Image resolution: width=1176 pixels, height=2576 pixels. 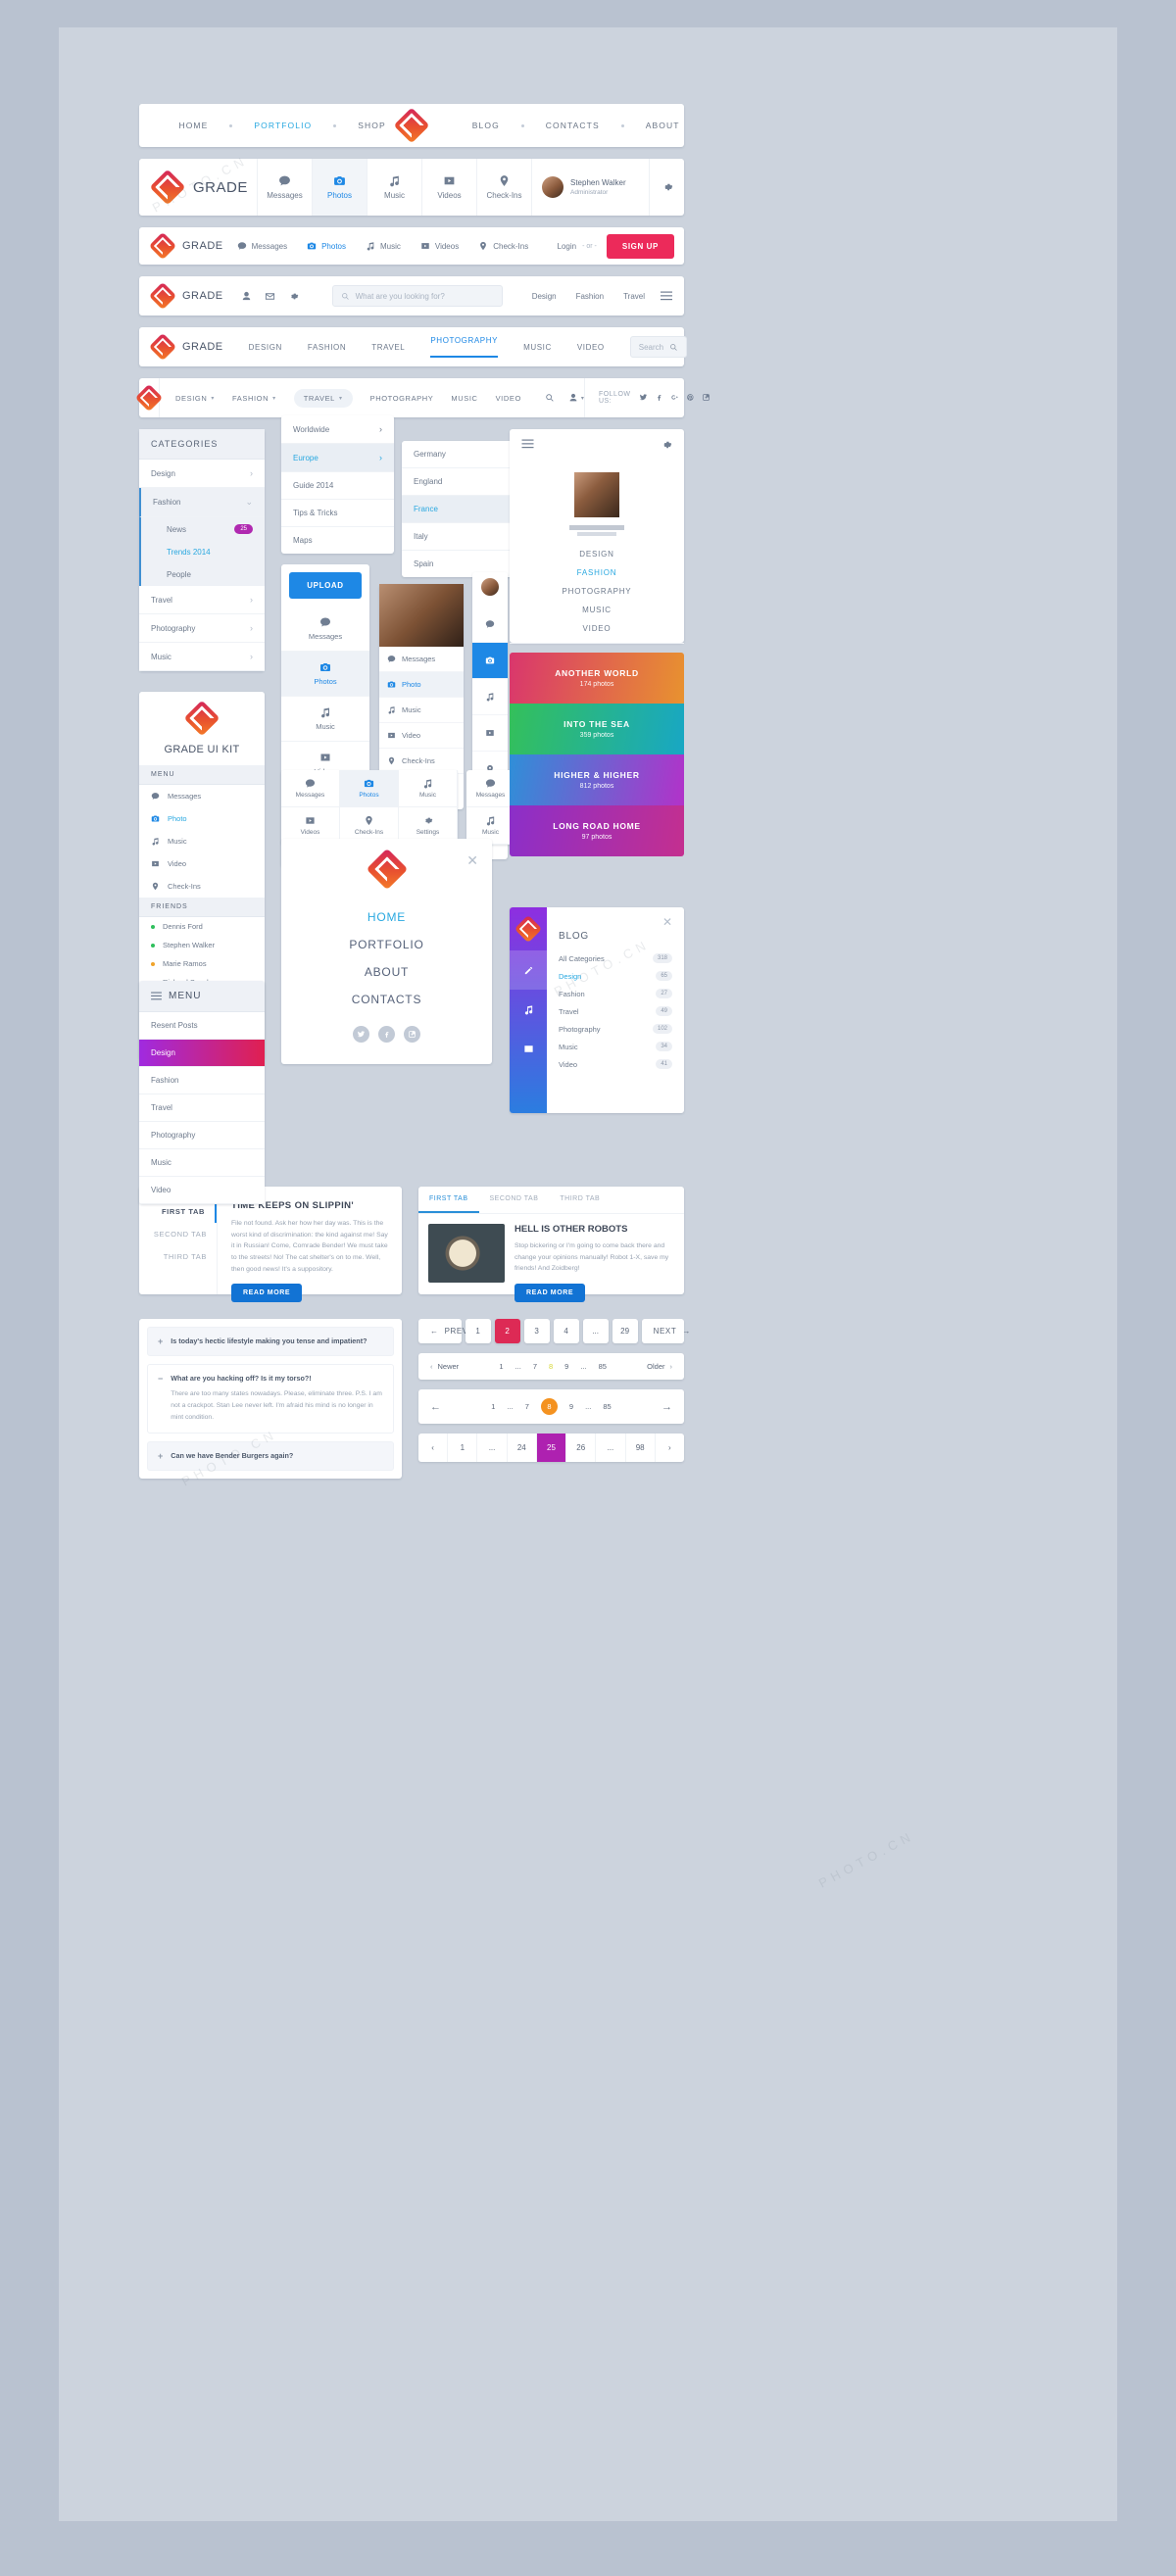 What do you see at coordinates (573, 125) in the screenshot?
I see `topnav-item-contacts: CONTACTS` at bounding box center [573, 125].